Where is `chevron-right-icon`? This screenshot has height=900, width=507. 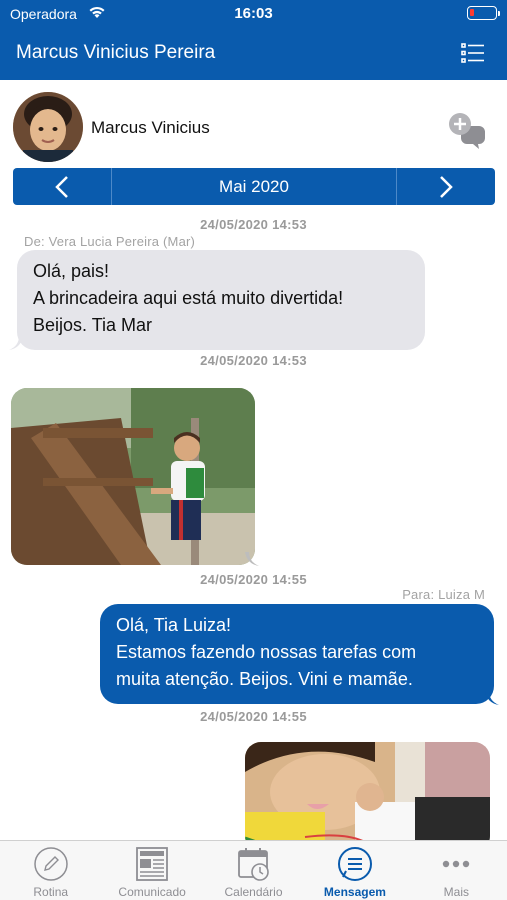
chevron-right-icon is located at coordinates (446, 186).